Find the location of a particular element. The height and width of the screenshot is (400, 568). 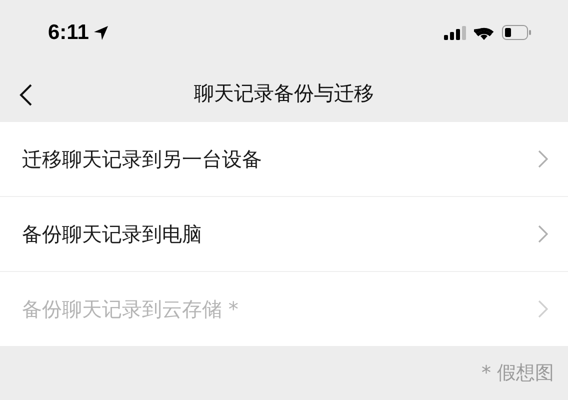

item-label: 备份聊天记录到云存储 * is located at coordinates (130, 309).